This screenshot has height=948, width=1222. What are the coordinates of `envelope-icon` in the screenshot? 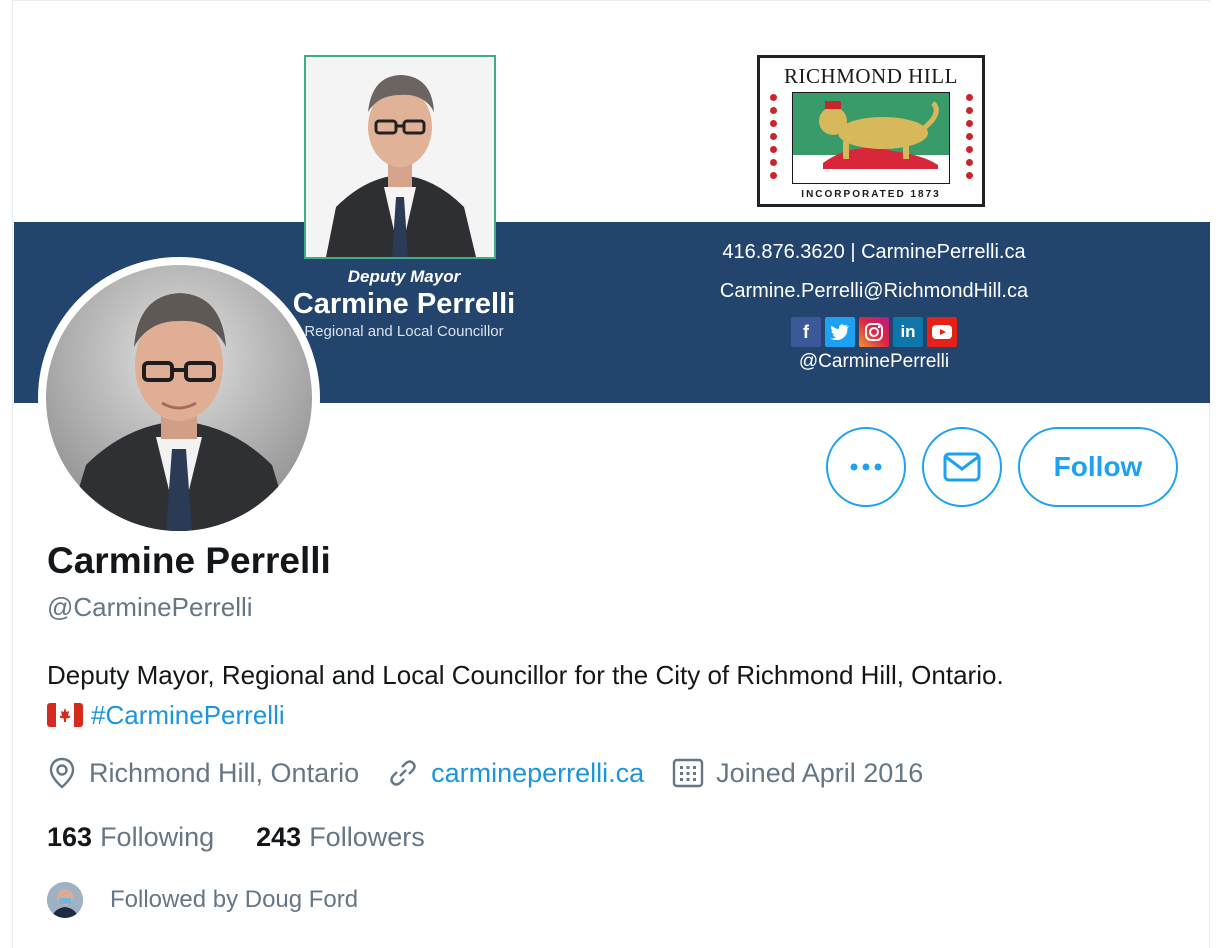 It's located at (962, 467).